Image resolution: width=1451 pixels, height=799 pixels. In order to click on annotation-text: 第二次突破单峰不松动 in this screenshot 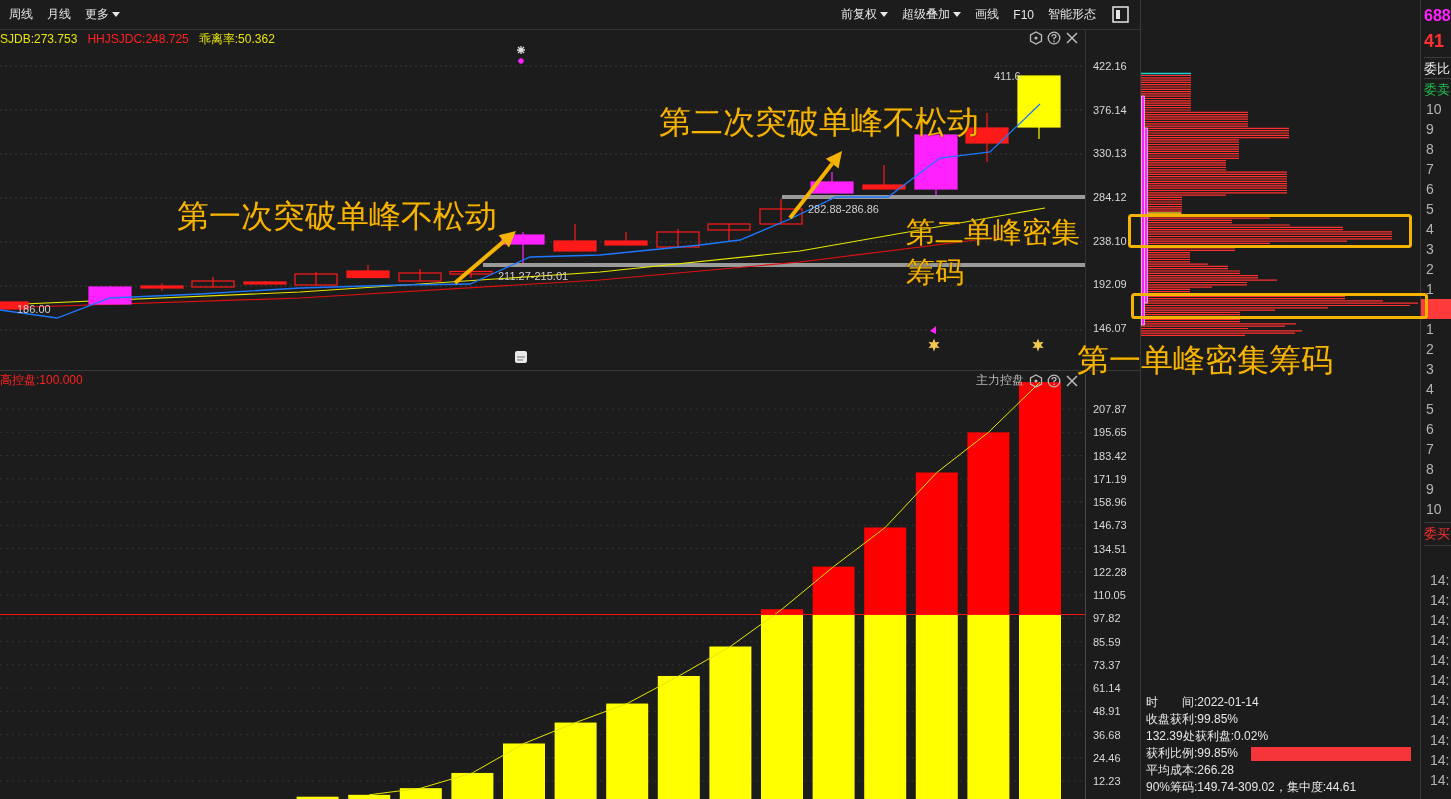, I will do `click(819, 122)`.